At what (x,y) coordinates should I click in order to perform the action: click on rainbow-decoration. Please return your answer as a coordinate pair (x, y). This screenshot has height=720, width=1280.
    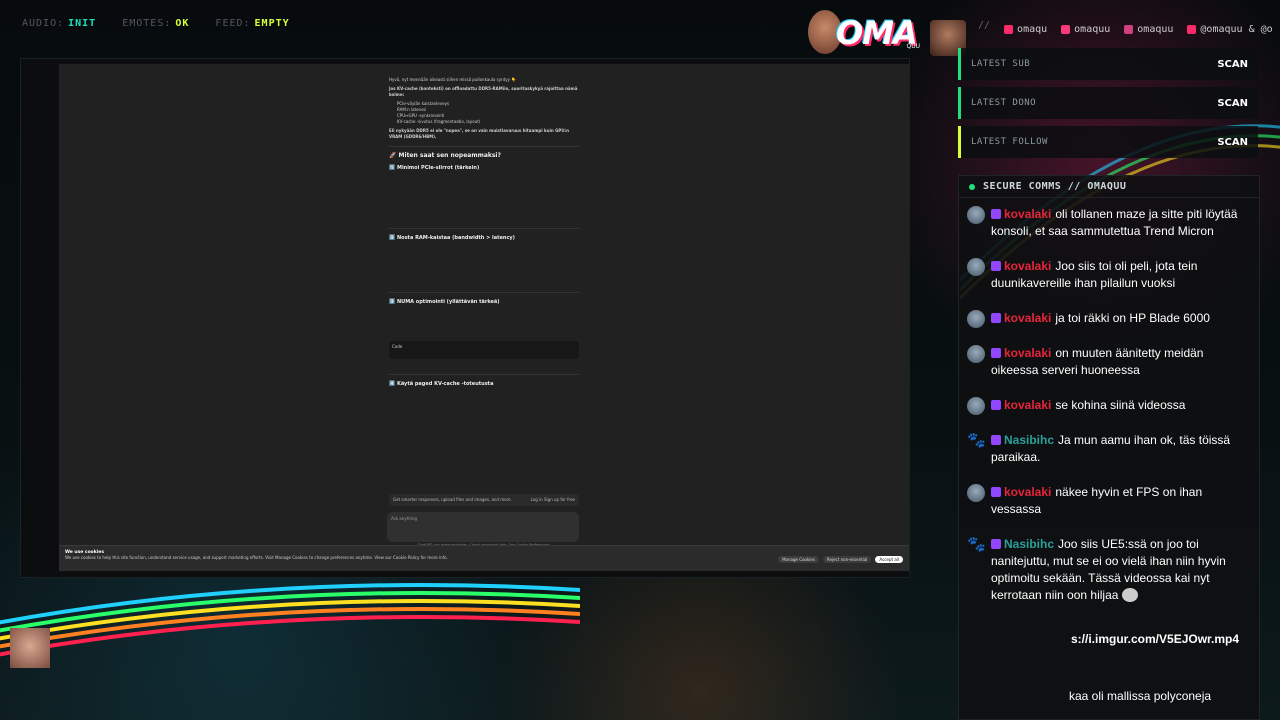
    Looking at the image, I should click on (290, 620).